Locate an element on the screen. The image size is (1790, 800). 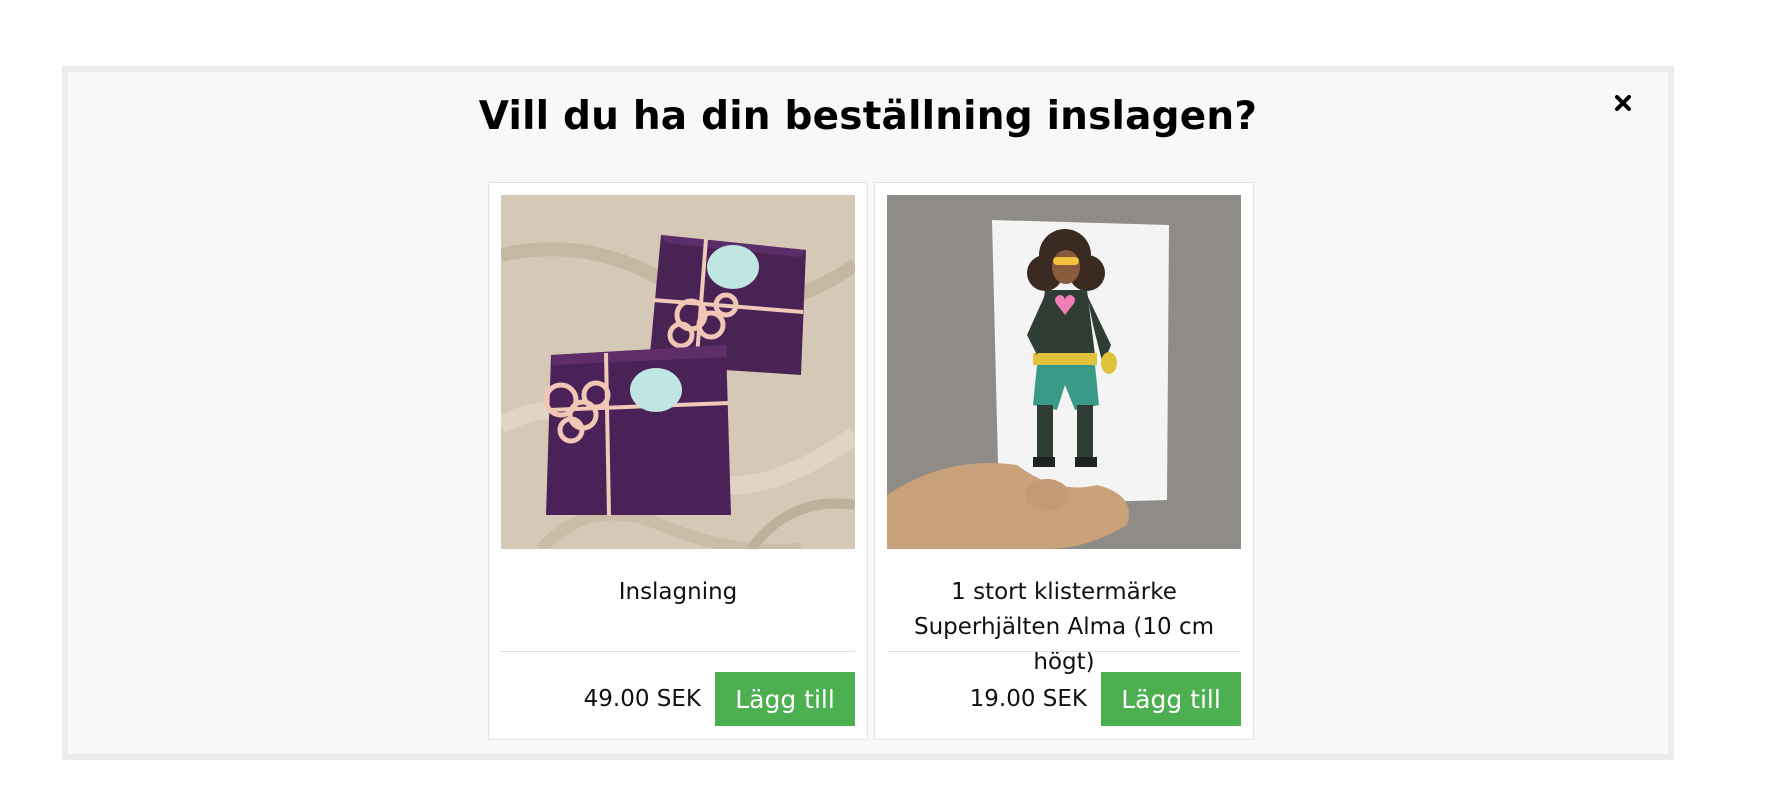
product-footer: 19.00 SEK Lägg till is located at coordinates (1105, 699).